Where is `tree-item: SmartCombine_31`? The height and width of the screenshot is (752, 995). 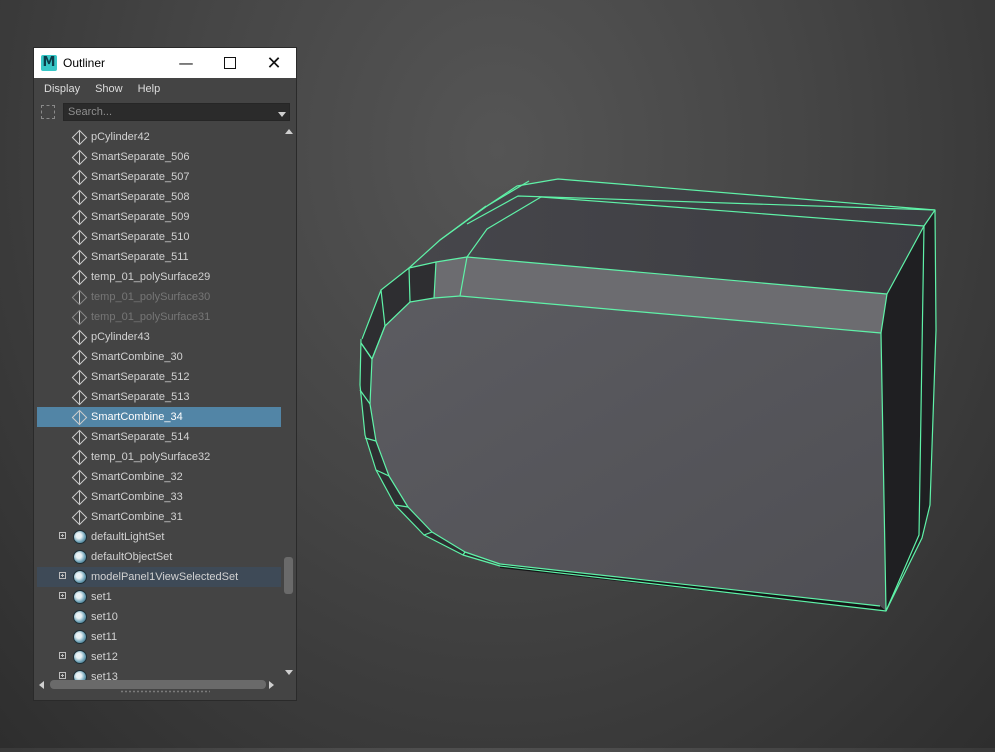 tree-item: SmartCombine_31 is located at coordinates (159, 517).